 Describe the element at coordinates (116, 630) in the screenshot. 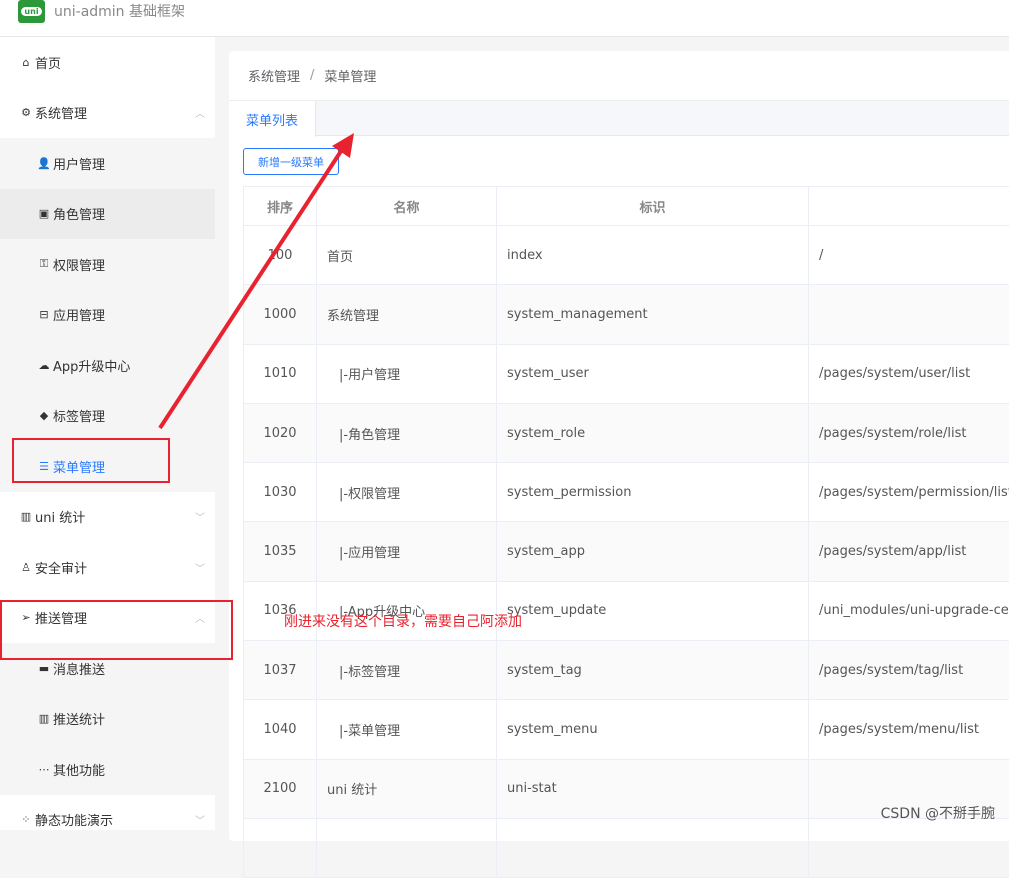

I see `annotation-box-push` at that location.